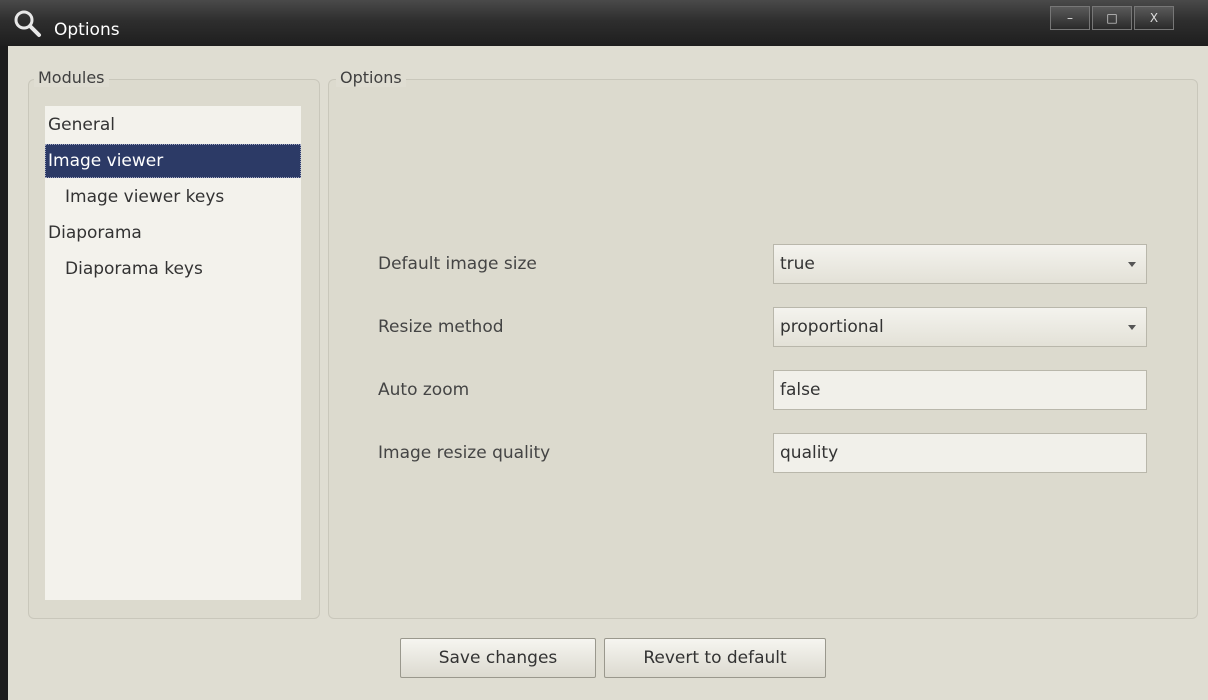 The image size is (1208, 700). I want to click on window-controls: – □ X, so click(1111, 18).